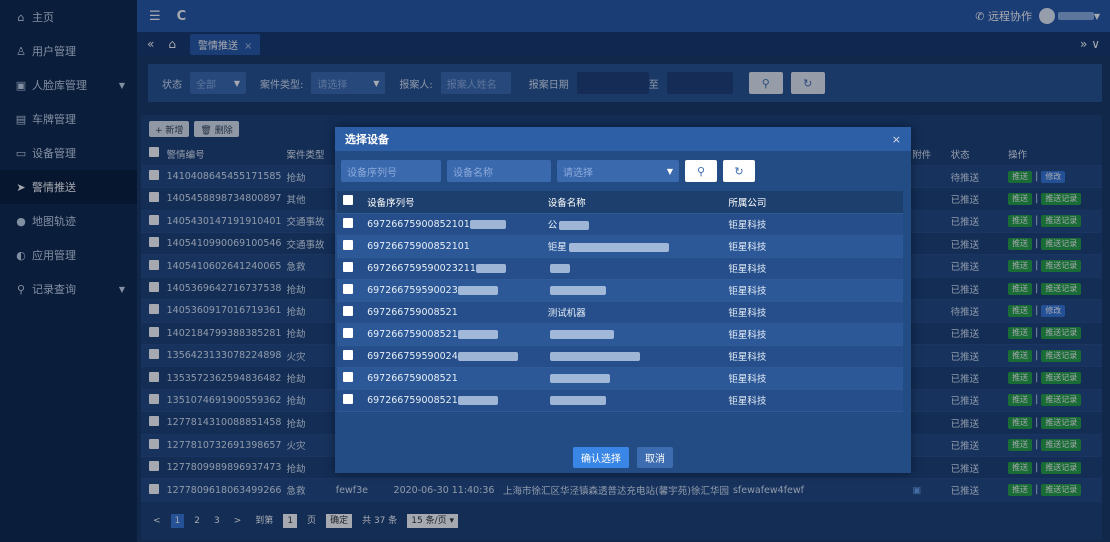  I want to click on device-row: 69726675900852101 公 钜星科技, so click(620, 224).